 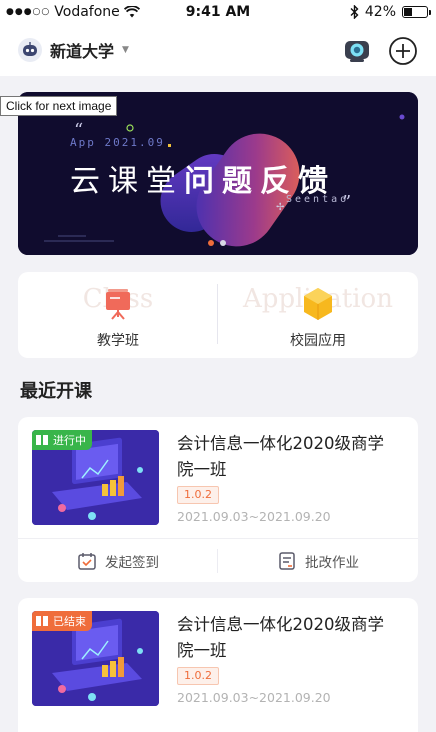 What do you see at coordinates (380, 12) in the screenshot?
I see `battery-percent: 42%` at bounding box center [380, 12].